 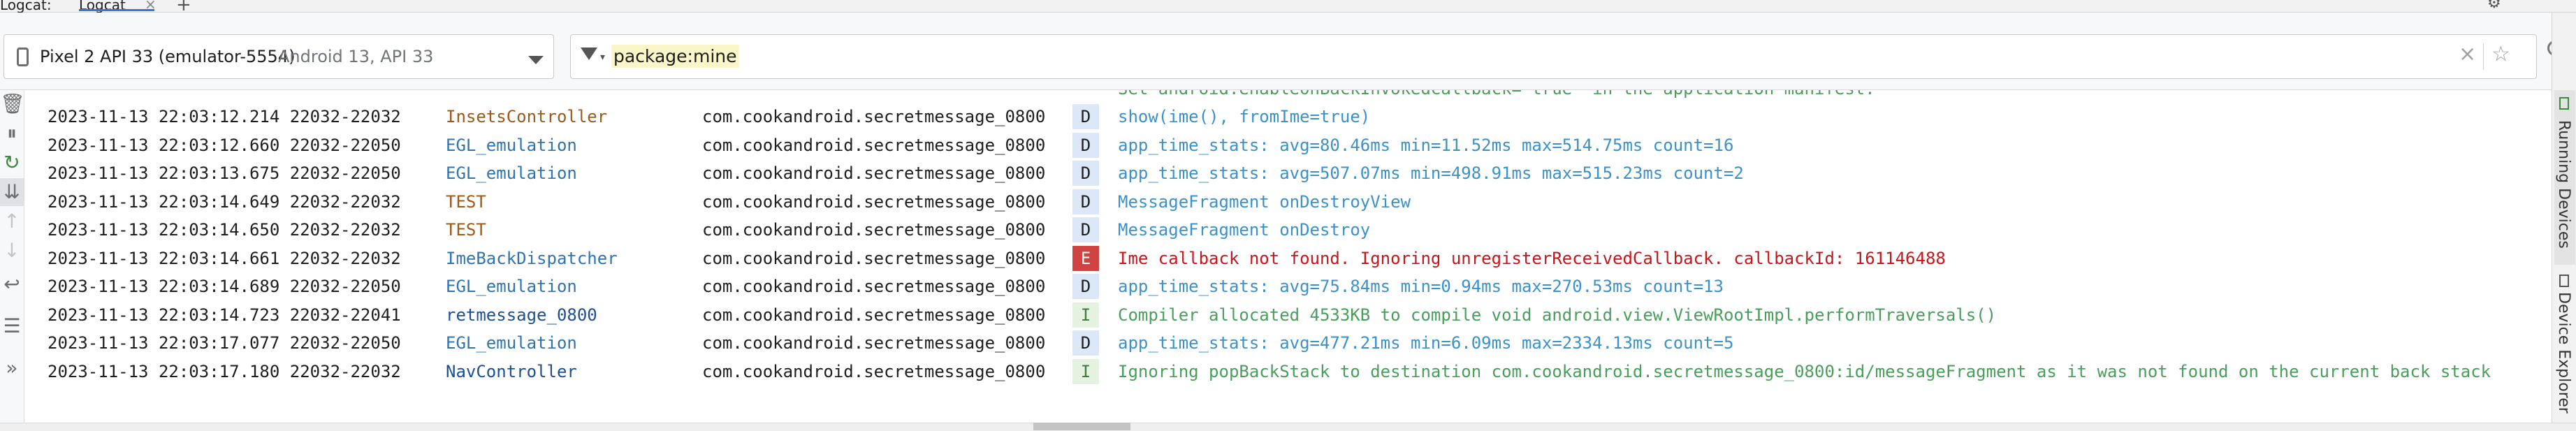 I want to click on filter-input: ▾ package:mine × ☆, so click(x=1553, y=56).